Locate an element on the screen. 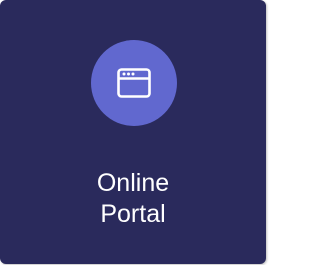 This screenshot has height=265, width=320. browser-window-icon is located at coordinates (134, 83).